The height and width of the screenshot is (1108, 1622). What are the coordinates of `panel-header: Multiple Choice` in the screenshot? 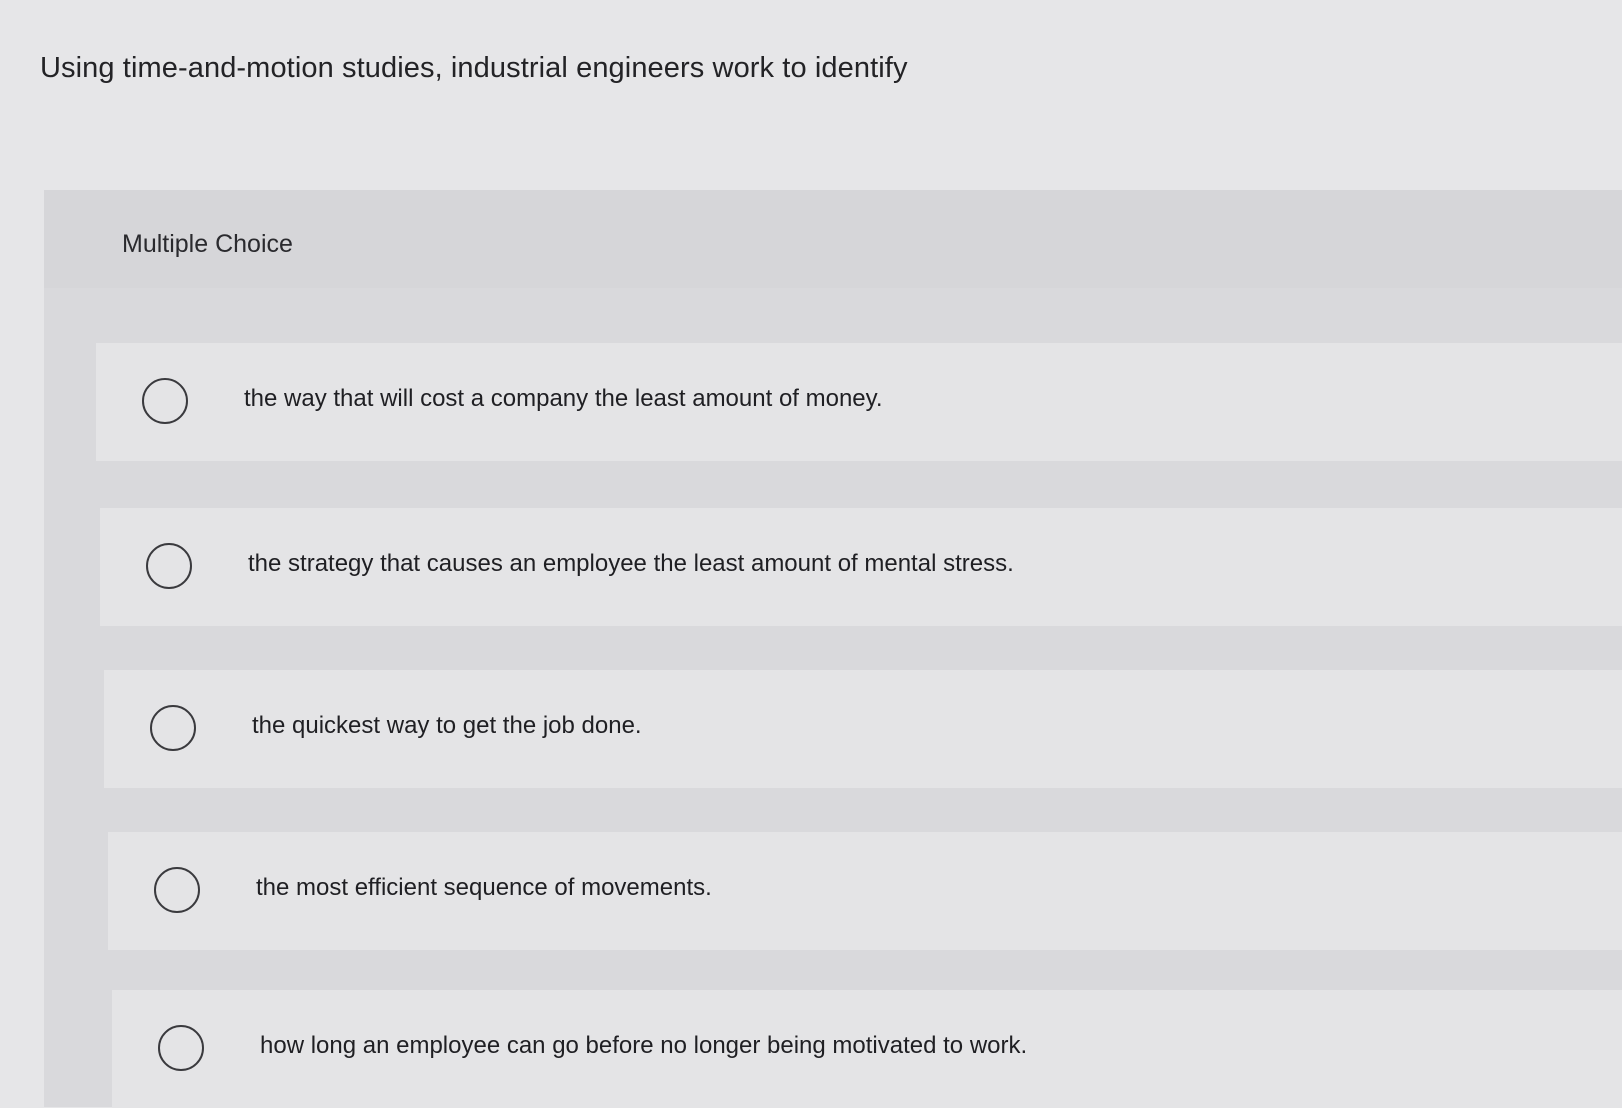 It's located at (833, 239).